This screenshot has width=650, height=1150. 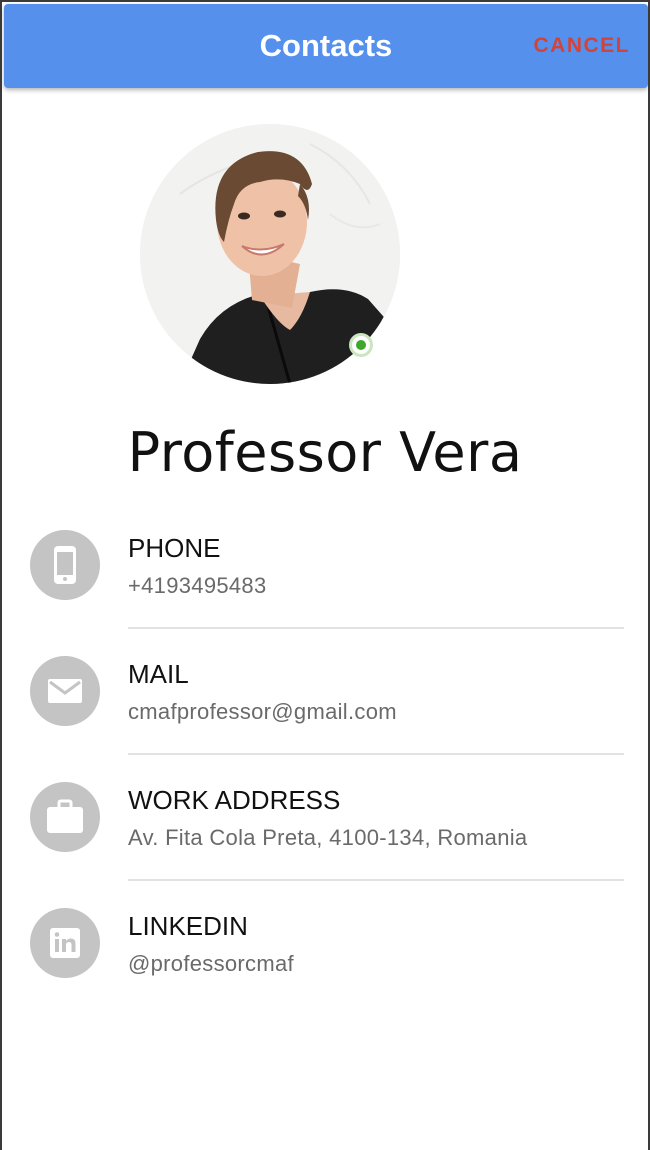 I want to click on mail-icon, so click(x=65, y=691).